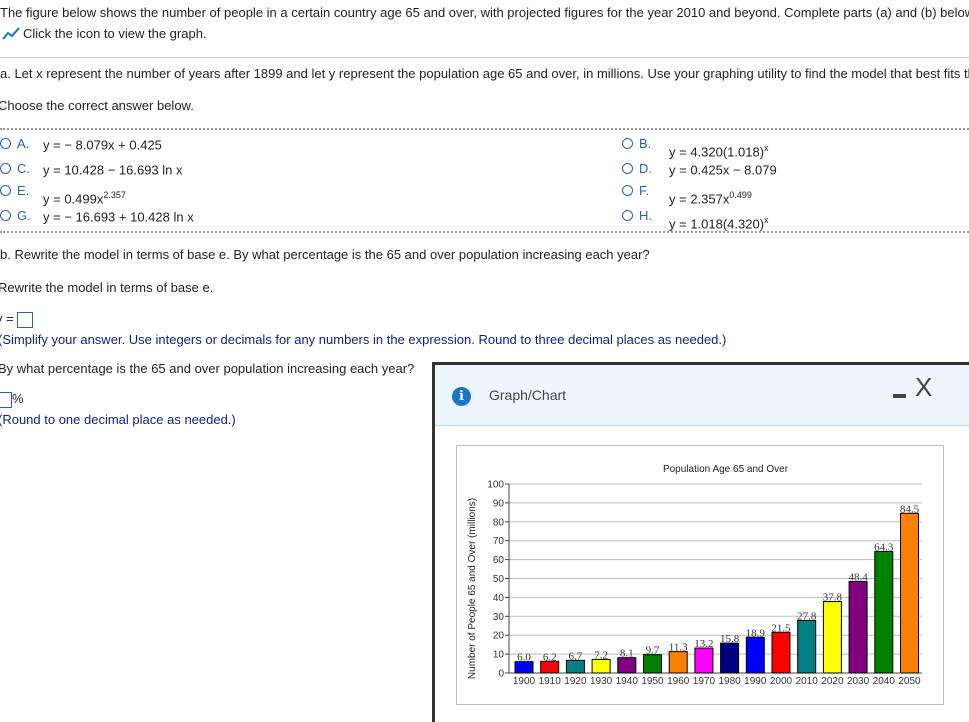 This screenshot has height=722, width=969. I want to click on option-e: E. y = 0.499x2.357, so click(63, 194).